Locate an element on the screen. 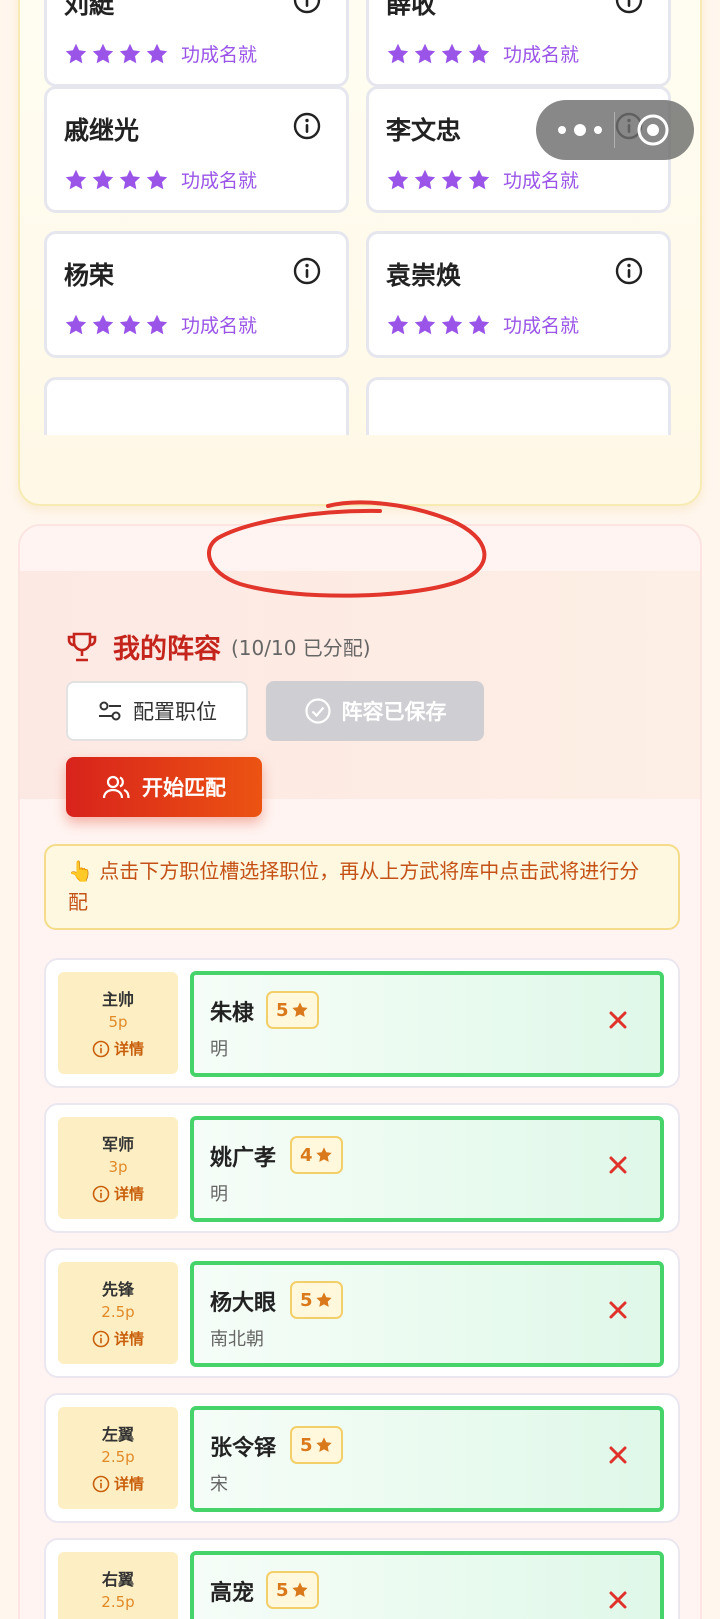 The width and height of the screenshot is (720, 1619). role-box: 右翼 2.5p 详情 is located at coordinates (118, 1585).